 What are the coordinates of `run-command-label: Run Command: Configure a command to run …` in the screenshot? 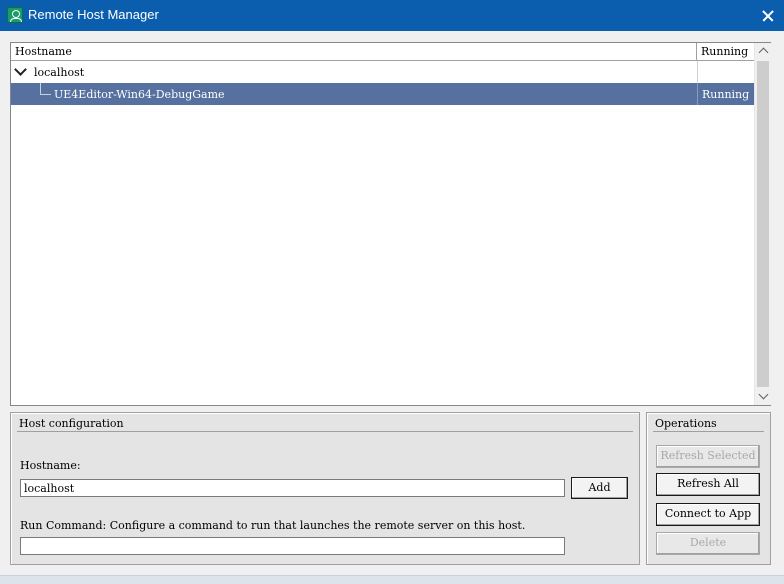 It's located at (273, 525).